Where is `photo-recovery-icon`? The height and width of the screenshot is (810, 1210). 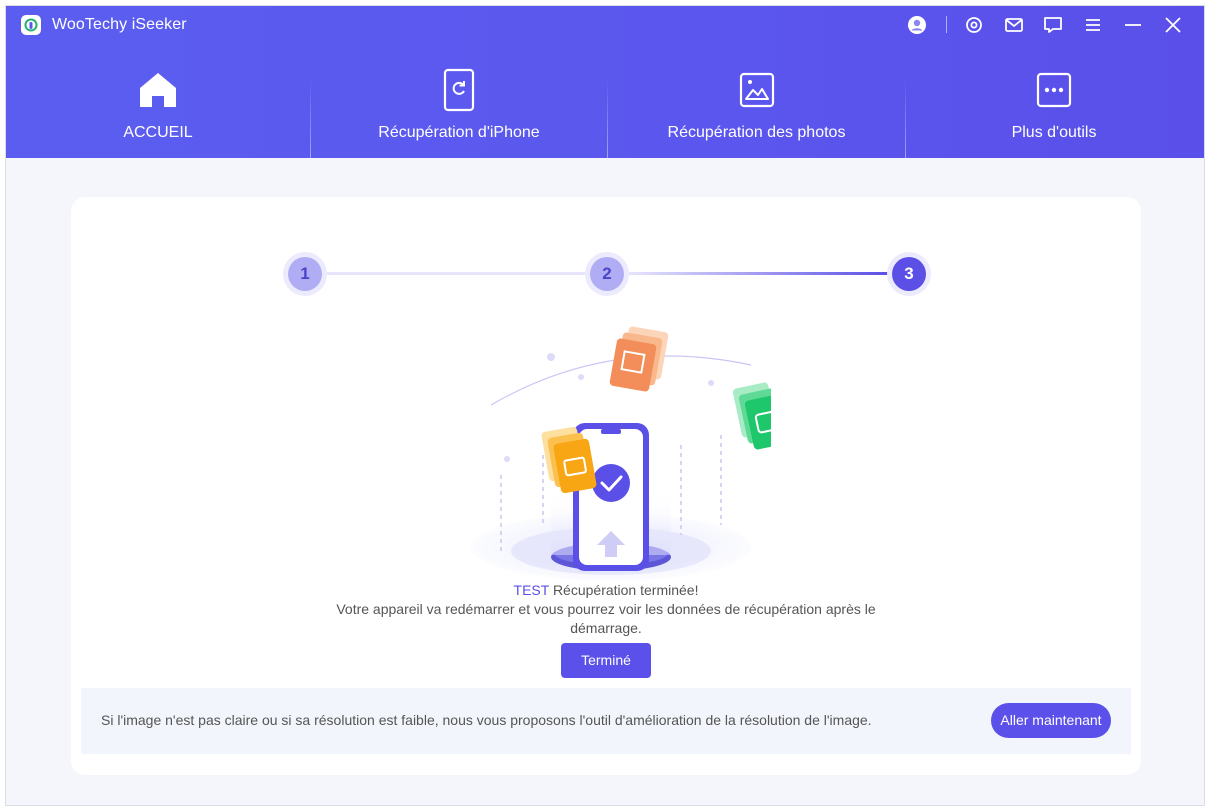 photo-recovery-icon is located at coordinates (757, 90).